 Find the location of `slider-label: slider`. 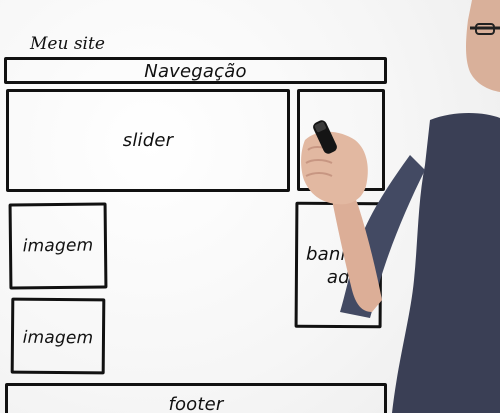

slider-label: slider is located at coordinates (148, 140).